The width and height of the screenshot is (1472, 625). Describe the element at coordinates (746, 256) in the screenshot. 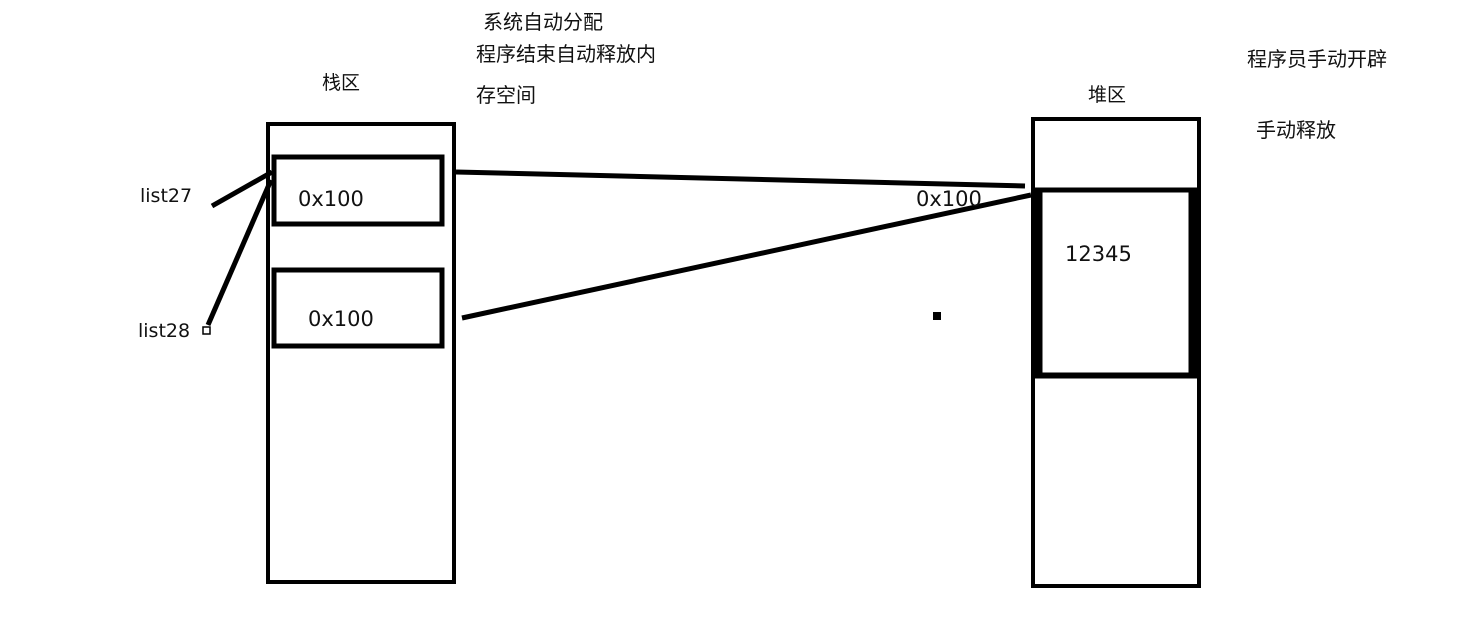

I see `pointer-line-list28` at that location.